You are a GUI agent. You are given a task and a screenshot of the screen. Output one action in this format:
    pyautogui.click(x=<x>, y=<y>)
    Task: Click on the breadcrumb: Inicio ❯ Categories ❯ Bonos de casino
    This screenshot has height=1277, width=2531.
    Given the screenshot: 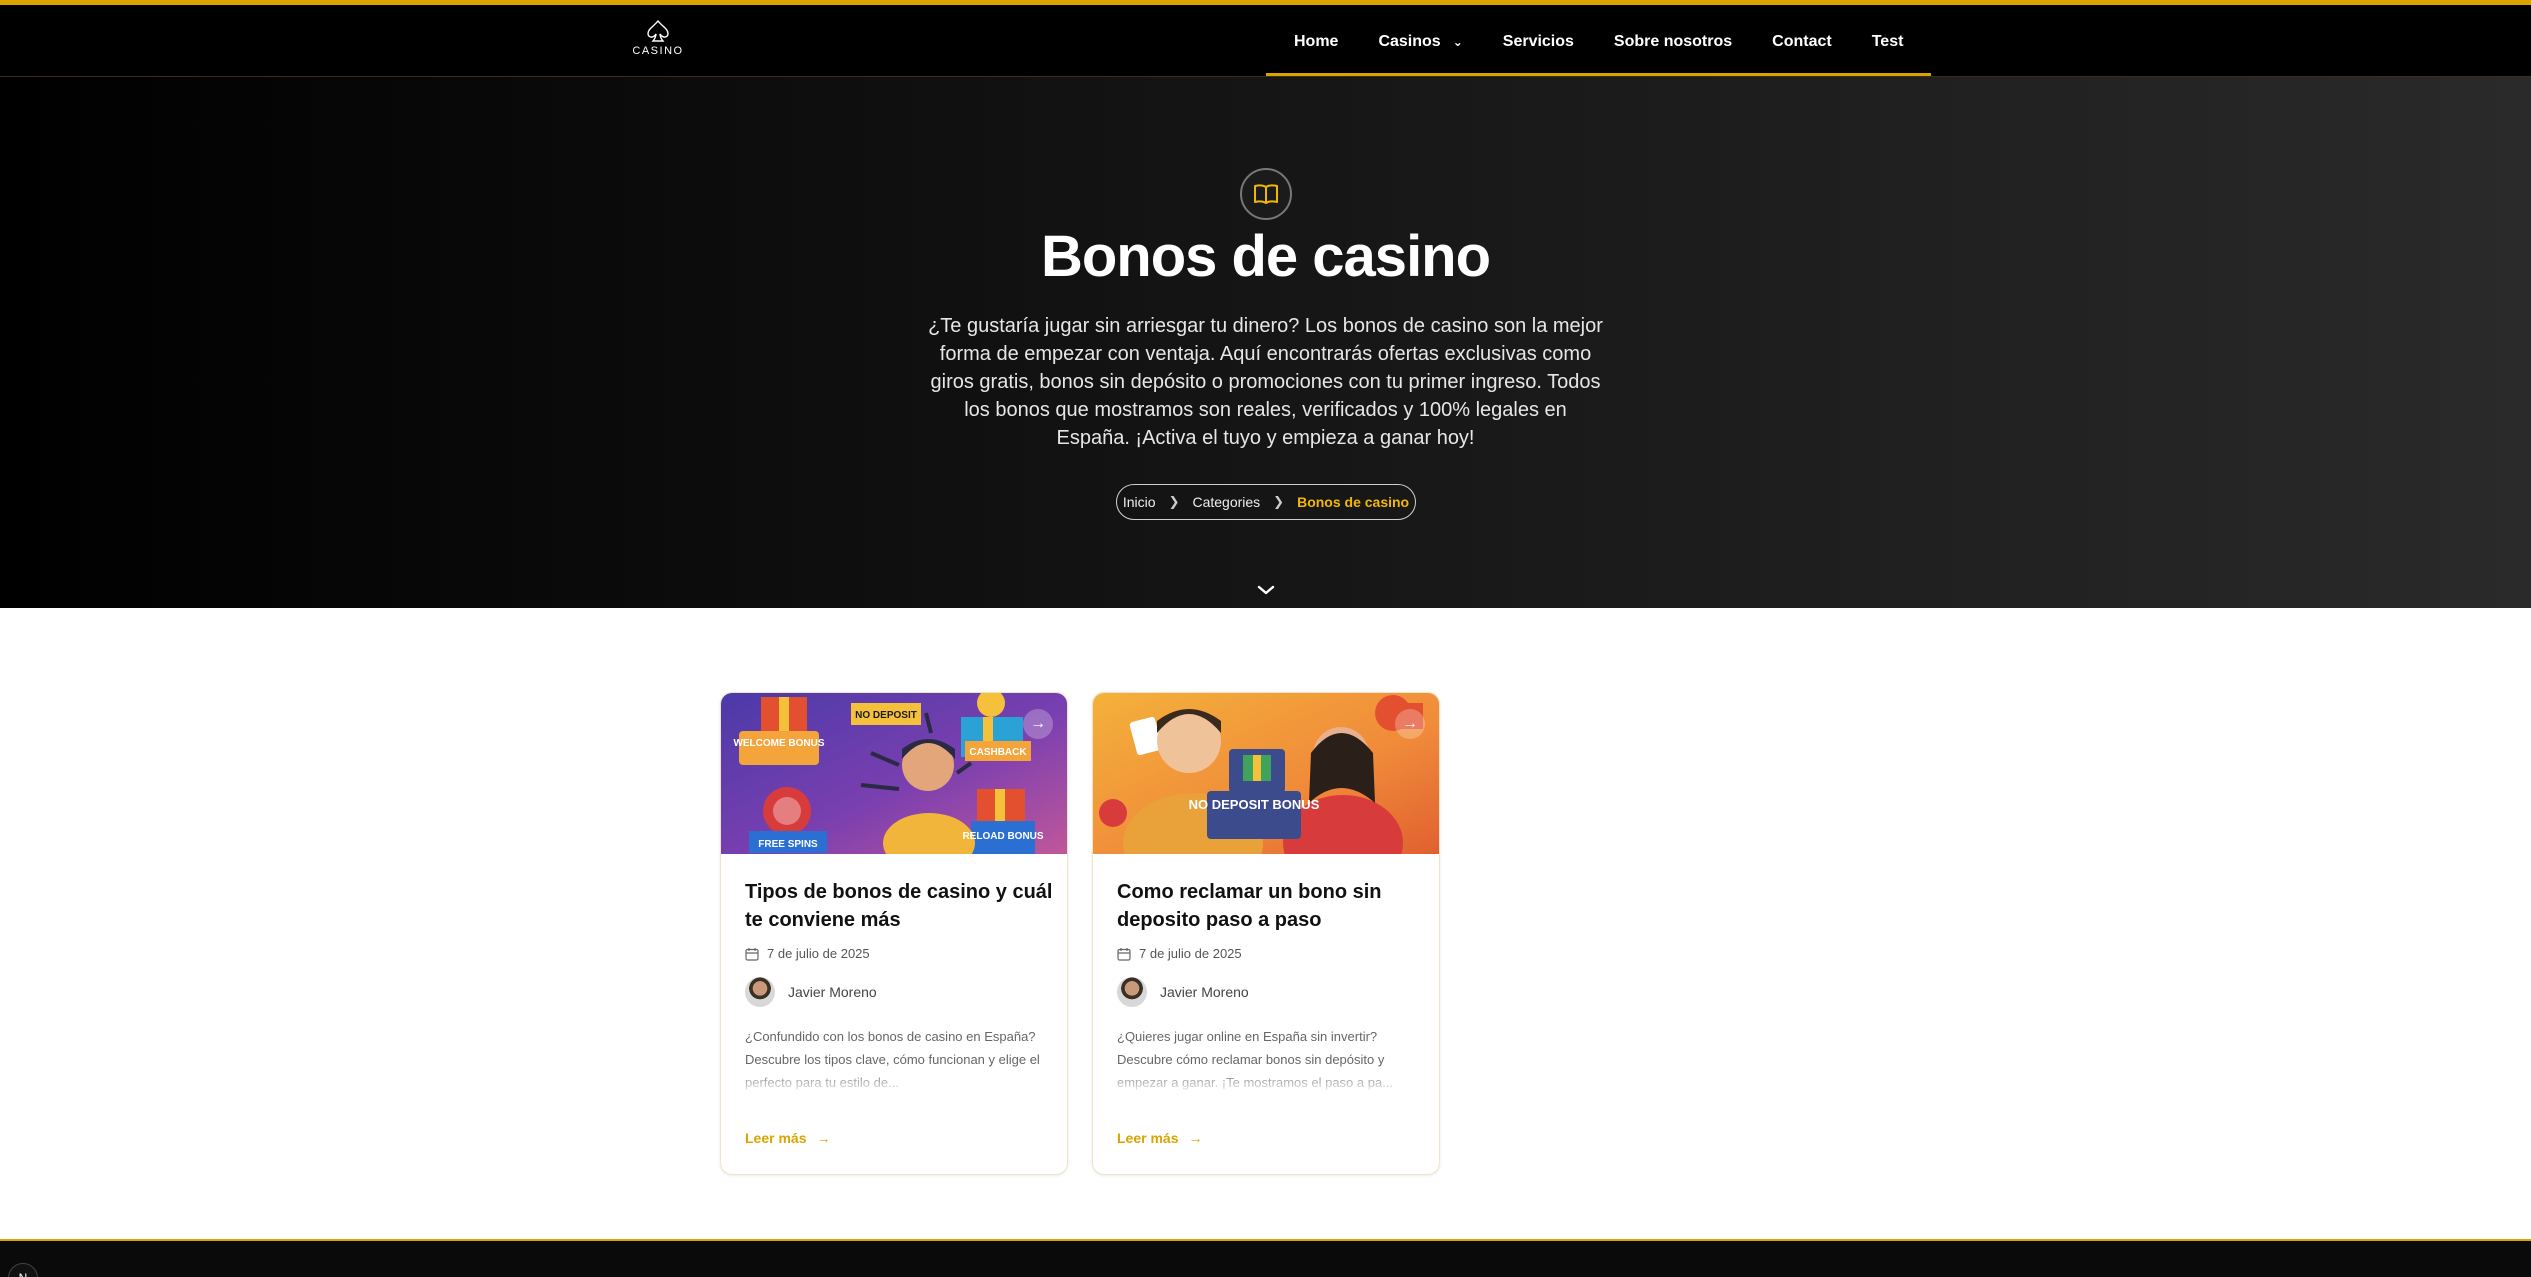 What is the action you would take?
    pyautogui.click(x=1266, y=502)
    